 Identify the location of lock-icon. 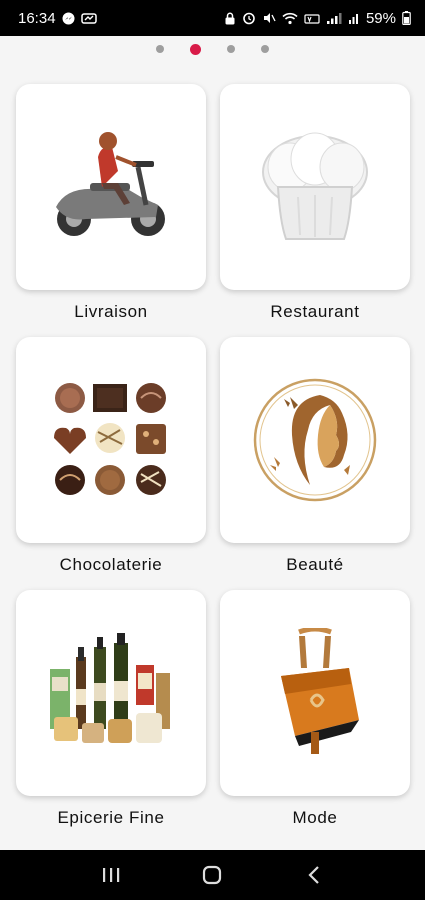
(230, 18).